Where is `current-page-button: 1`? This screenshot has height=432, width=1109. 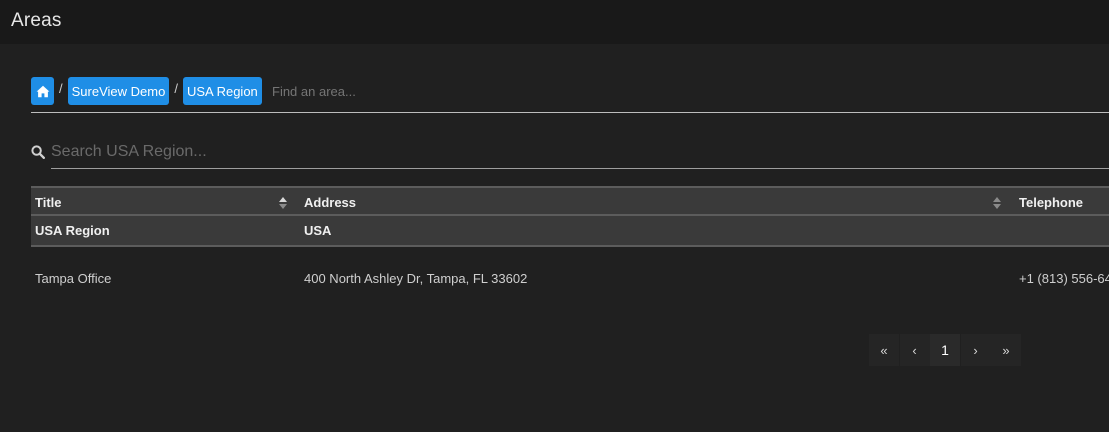 current-page-button: 1 is located at coordinates (945, 350).